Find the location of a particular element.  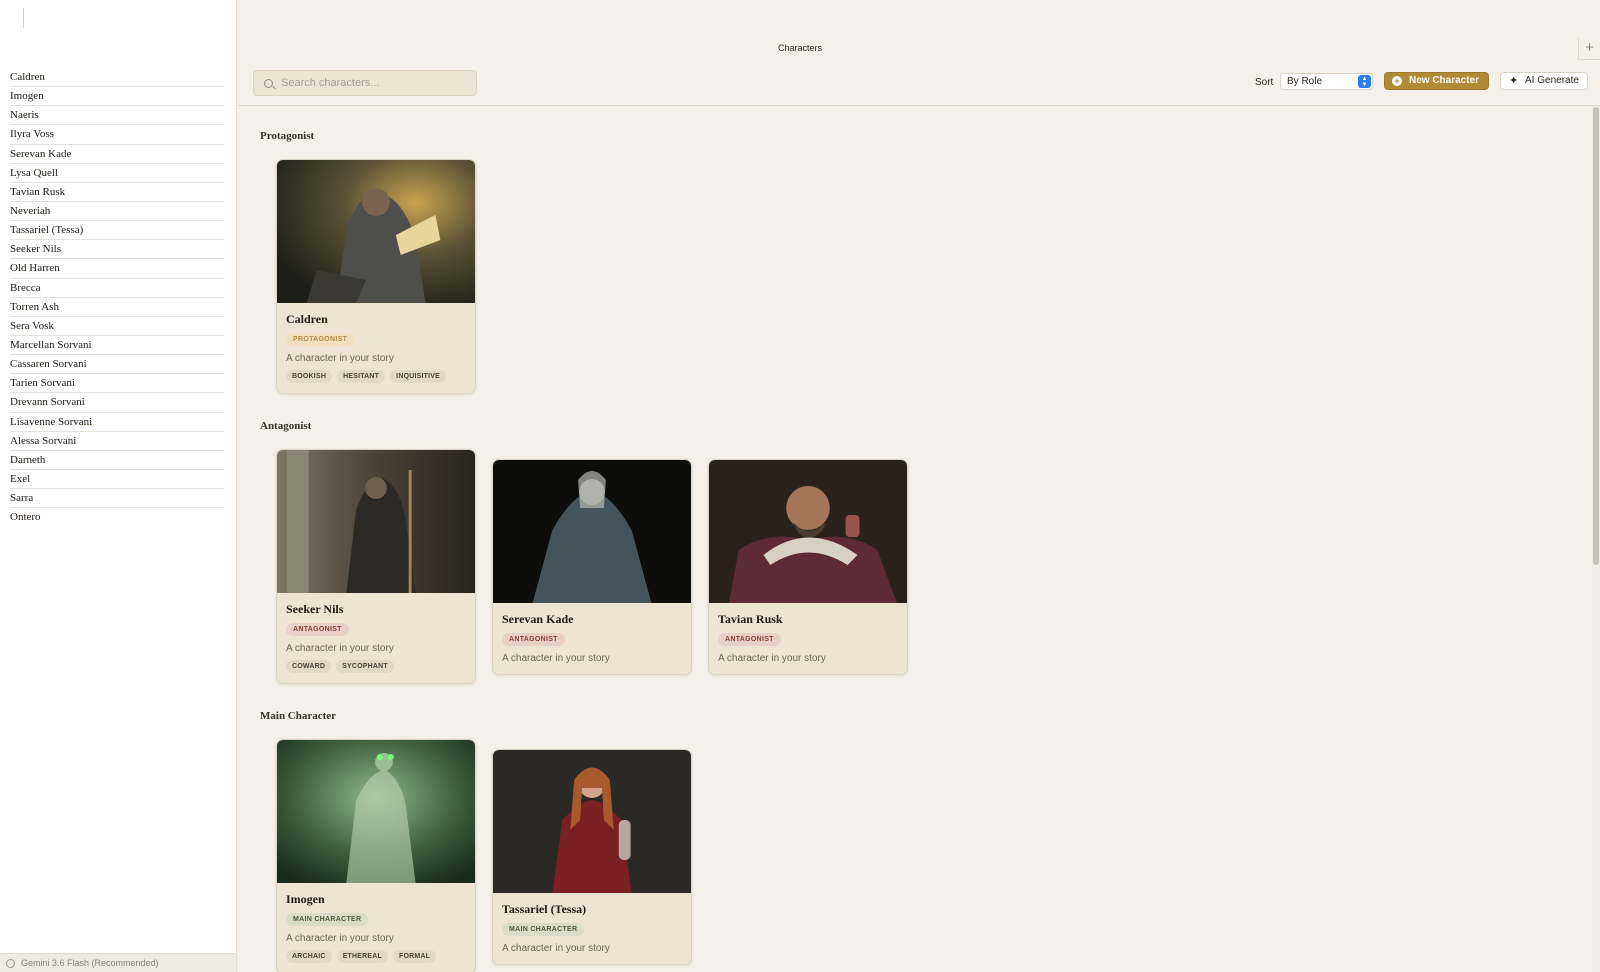

trait-list: BOOKISH HESITANT INQUISITIVE is located at coordinates (376, 376).